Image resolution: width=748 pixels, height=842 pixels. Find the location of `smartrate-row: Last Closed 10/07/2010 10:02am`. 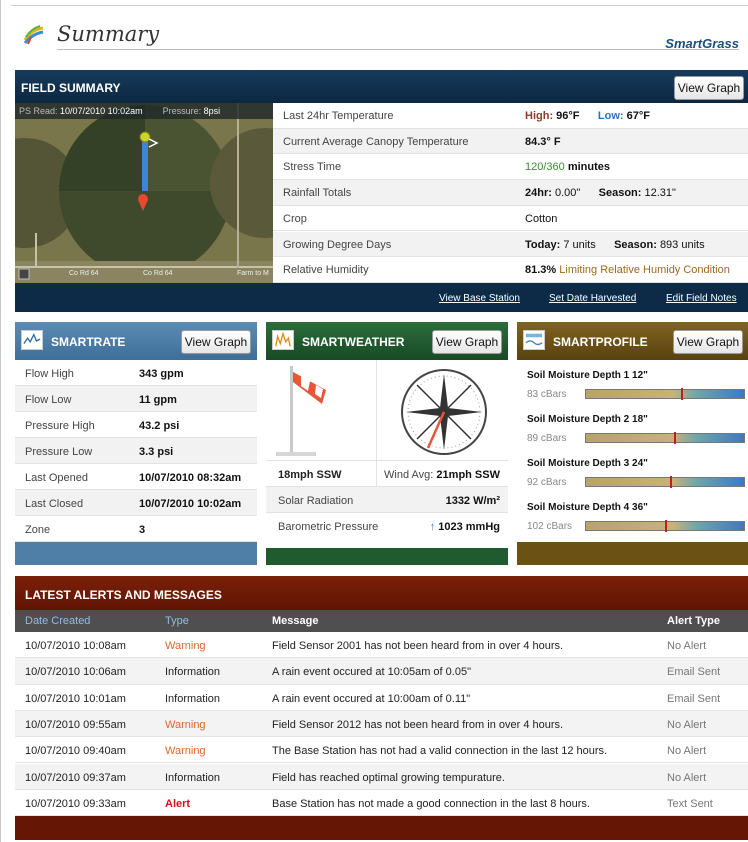

smartrate-row: Last Closed 10/07/2010 10:02am is located at coordinates (136, 503).